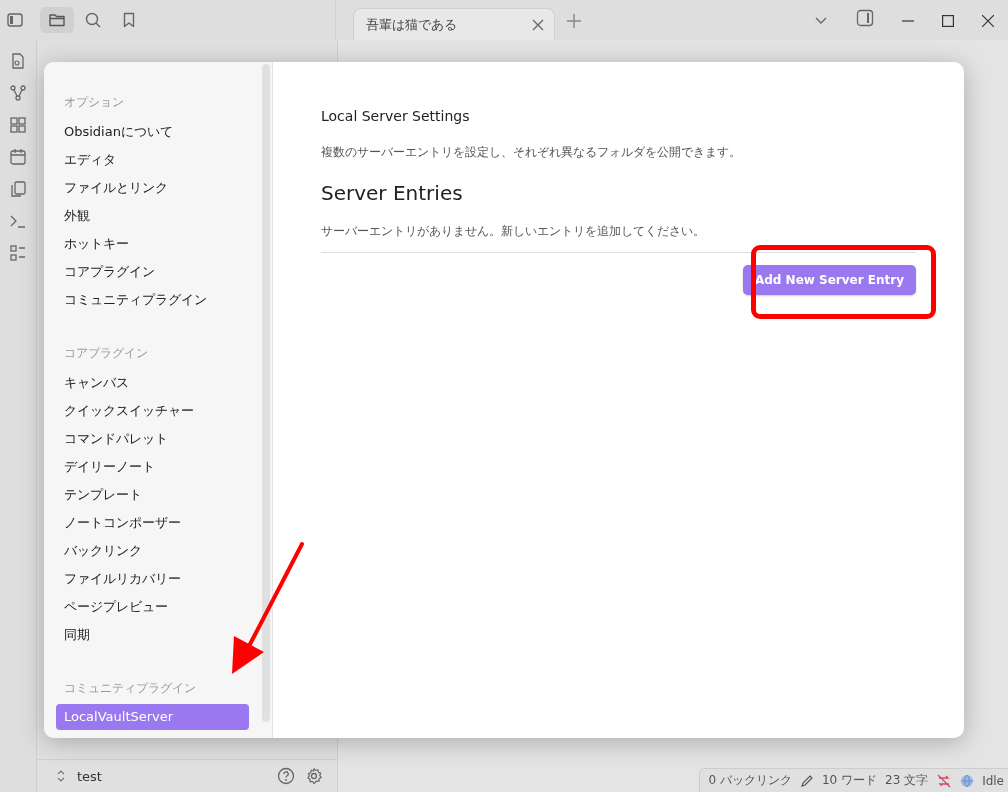 The image size is (1008, 792). Describe the element at coordinates (286, 776) in the screenshot. I see `help-icon` at that location.